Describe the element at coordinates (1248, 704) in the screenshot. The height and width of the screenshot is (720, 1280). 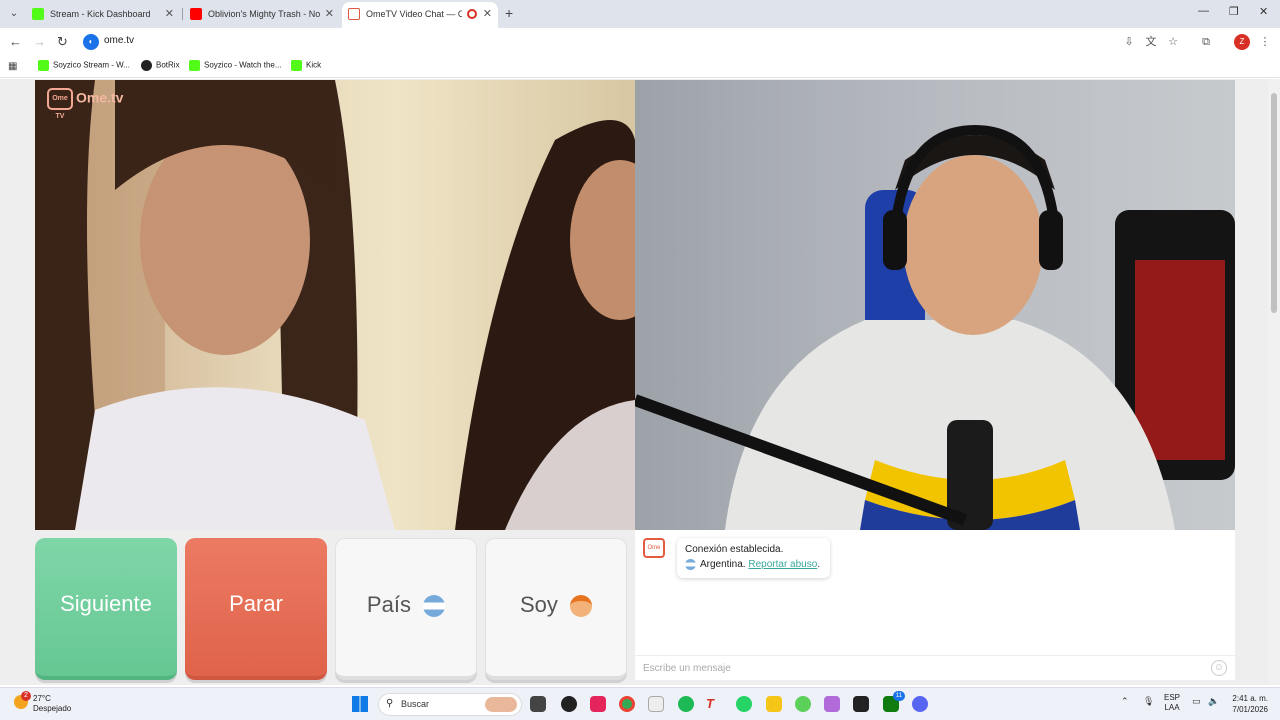
I see `system-clock: 2:41 a. m. 7/01/2026` at that location.